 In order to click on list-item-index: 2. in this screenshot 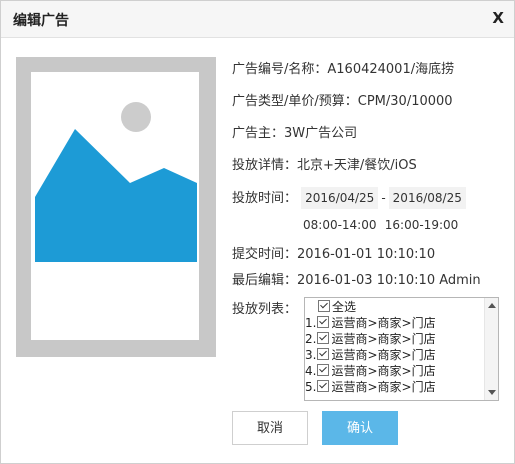, I will do `click(311, 339)`.